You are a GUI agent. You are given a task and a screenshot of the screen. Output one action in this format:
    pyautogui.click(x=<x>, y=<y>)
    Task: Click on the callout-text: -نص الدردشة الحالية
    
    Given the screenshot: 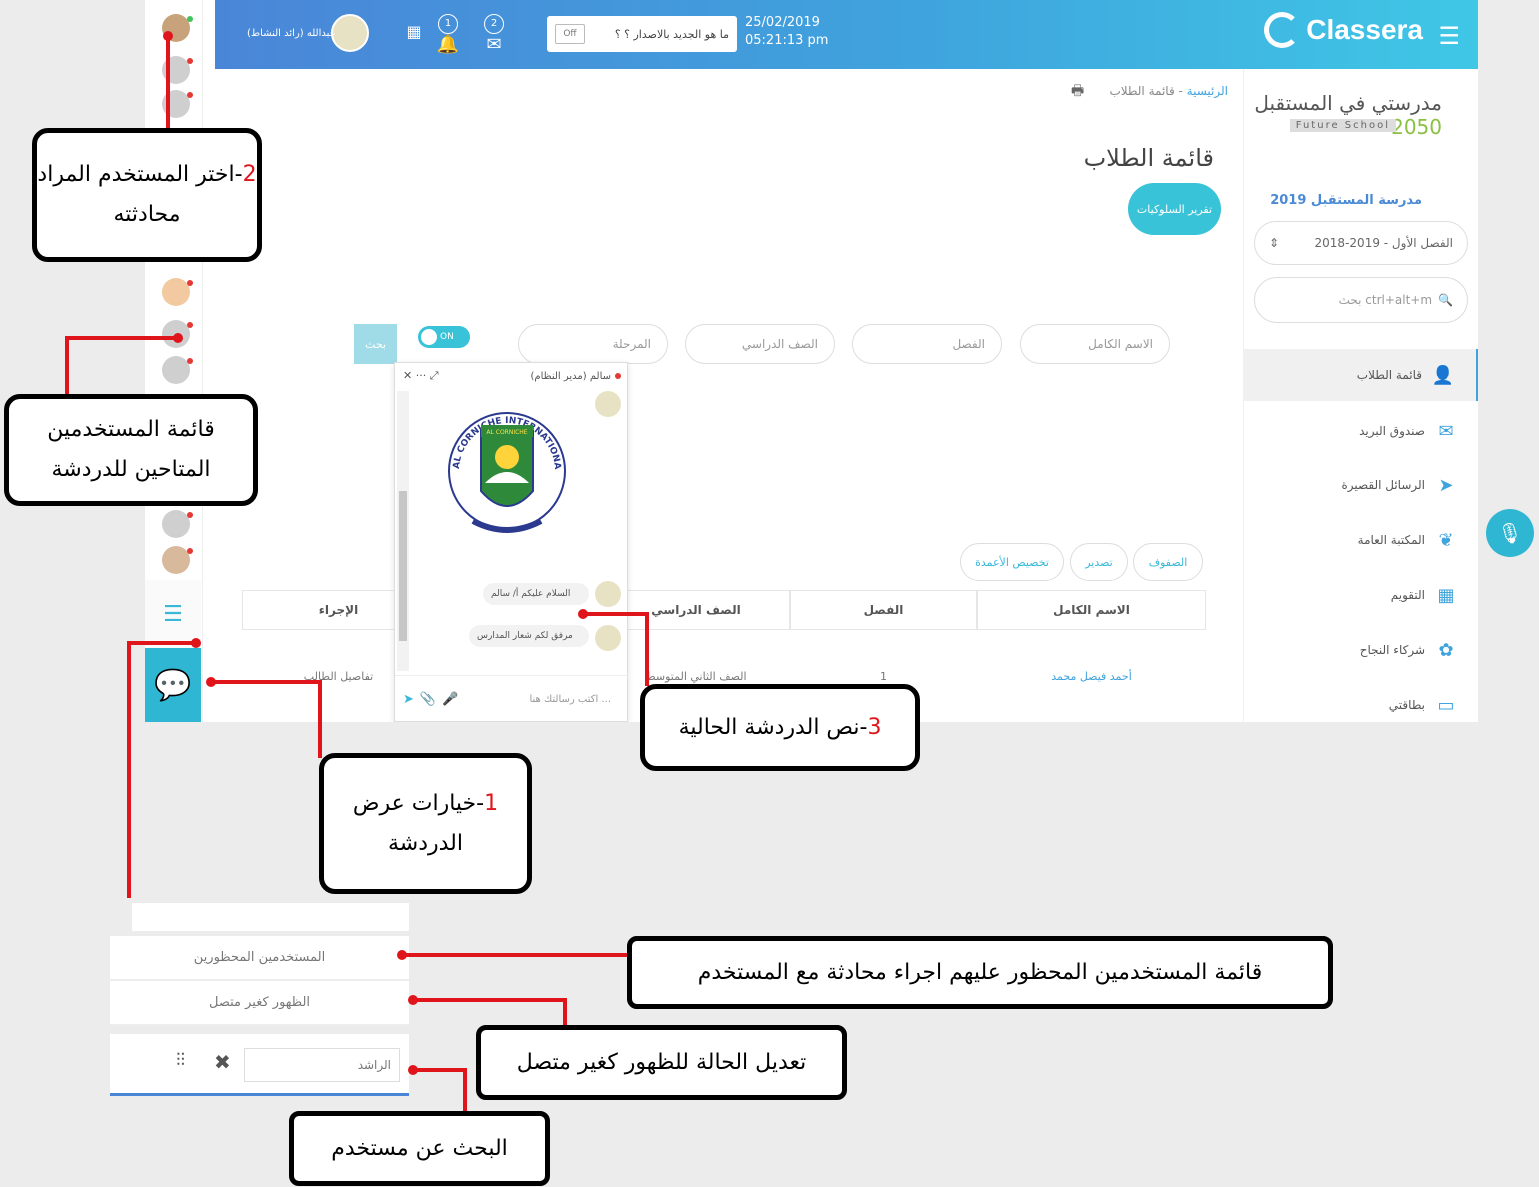 What is the action you would take?
    pyautogui.click(x=773, y=727)
    